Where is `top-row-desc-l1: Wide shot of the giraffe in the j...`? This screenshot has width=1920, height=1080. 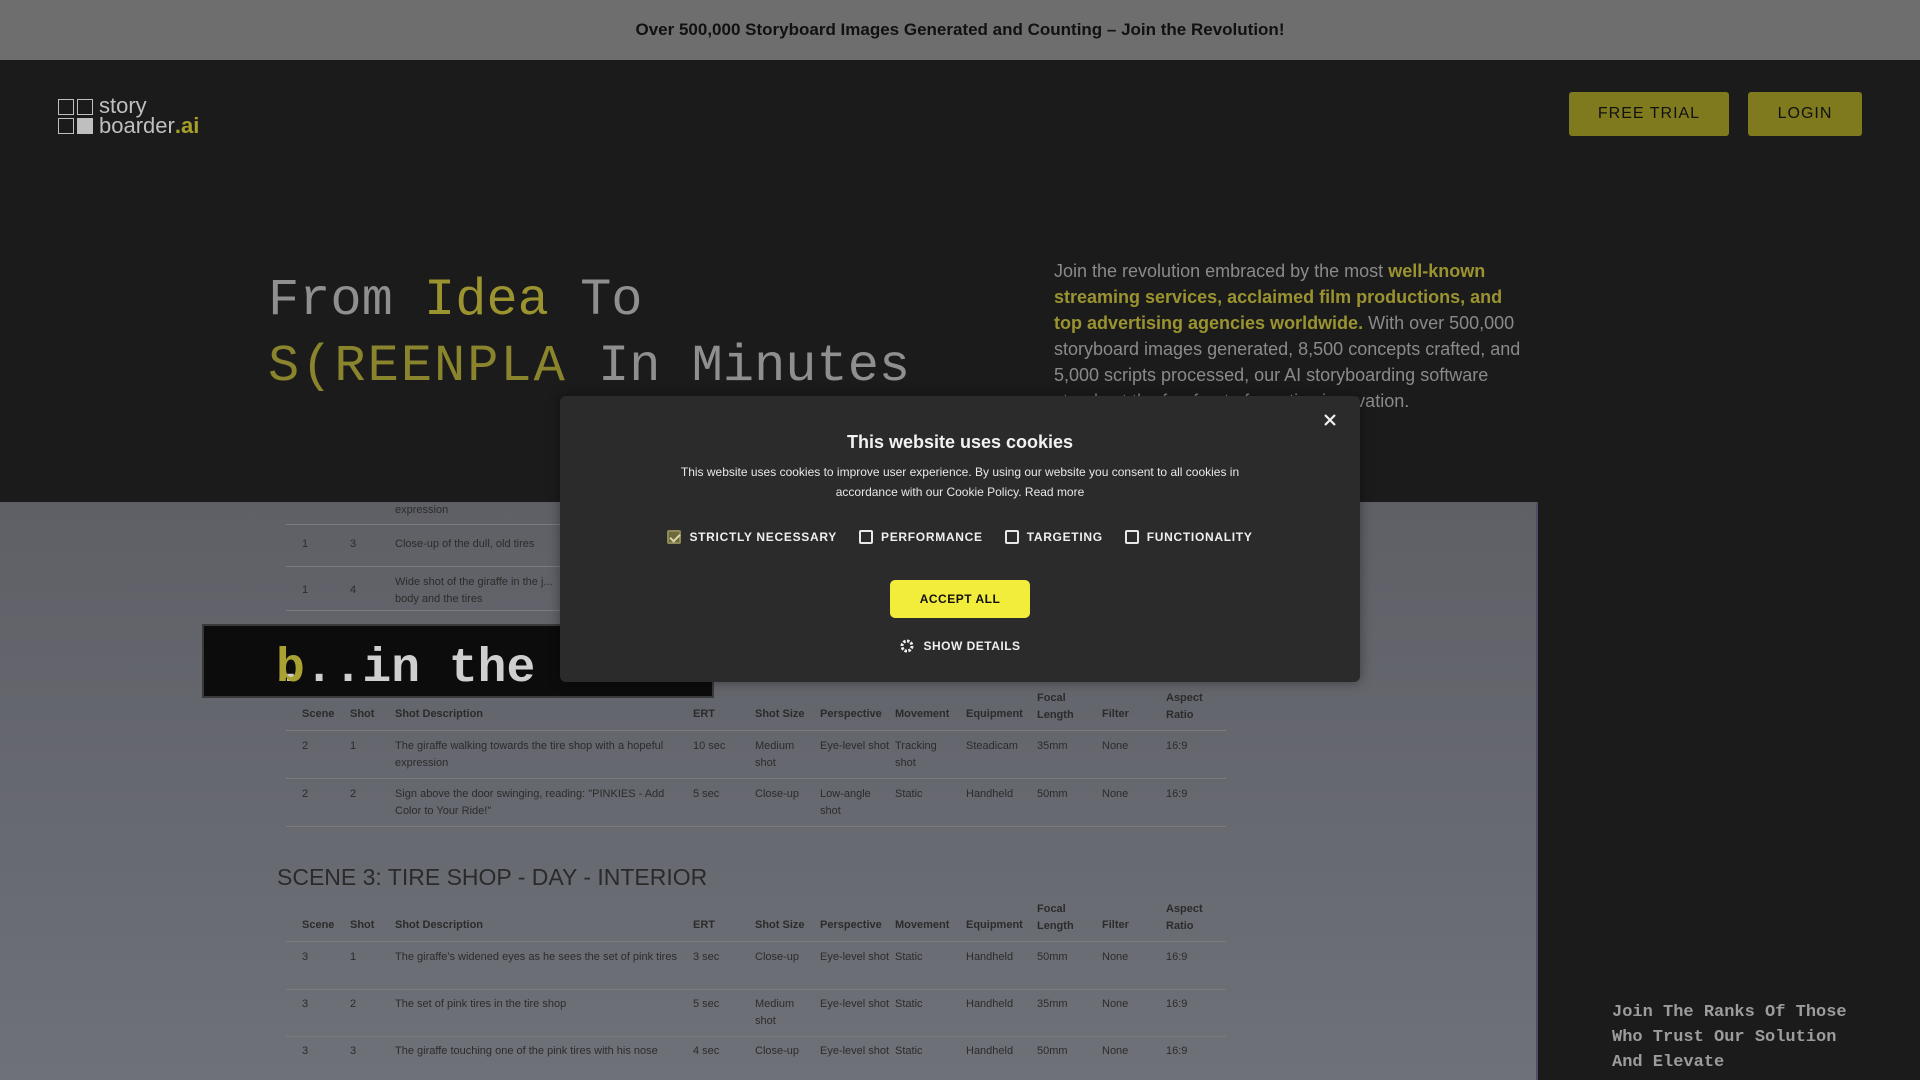 top-row-desc-l1: Wide shot of the giraffe in the j... is located at coordinates (474, 582).